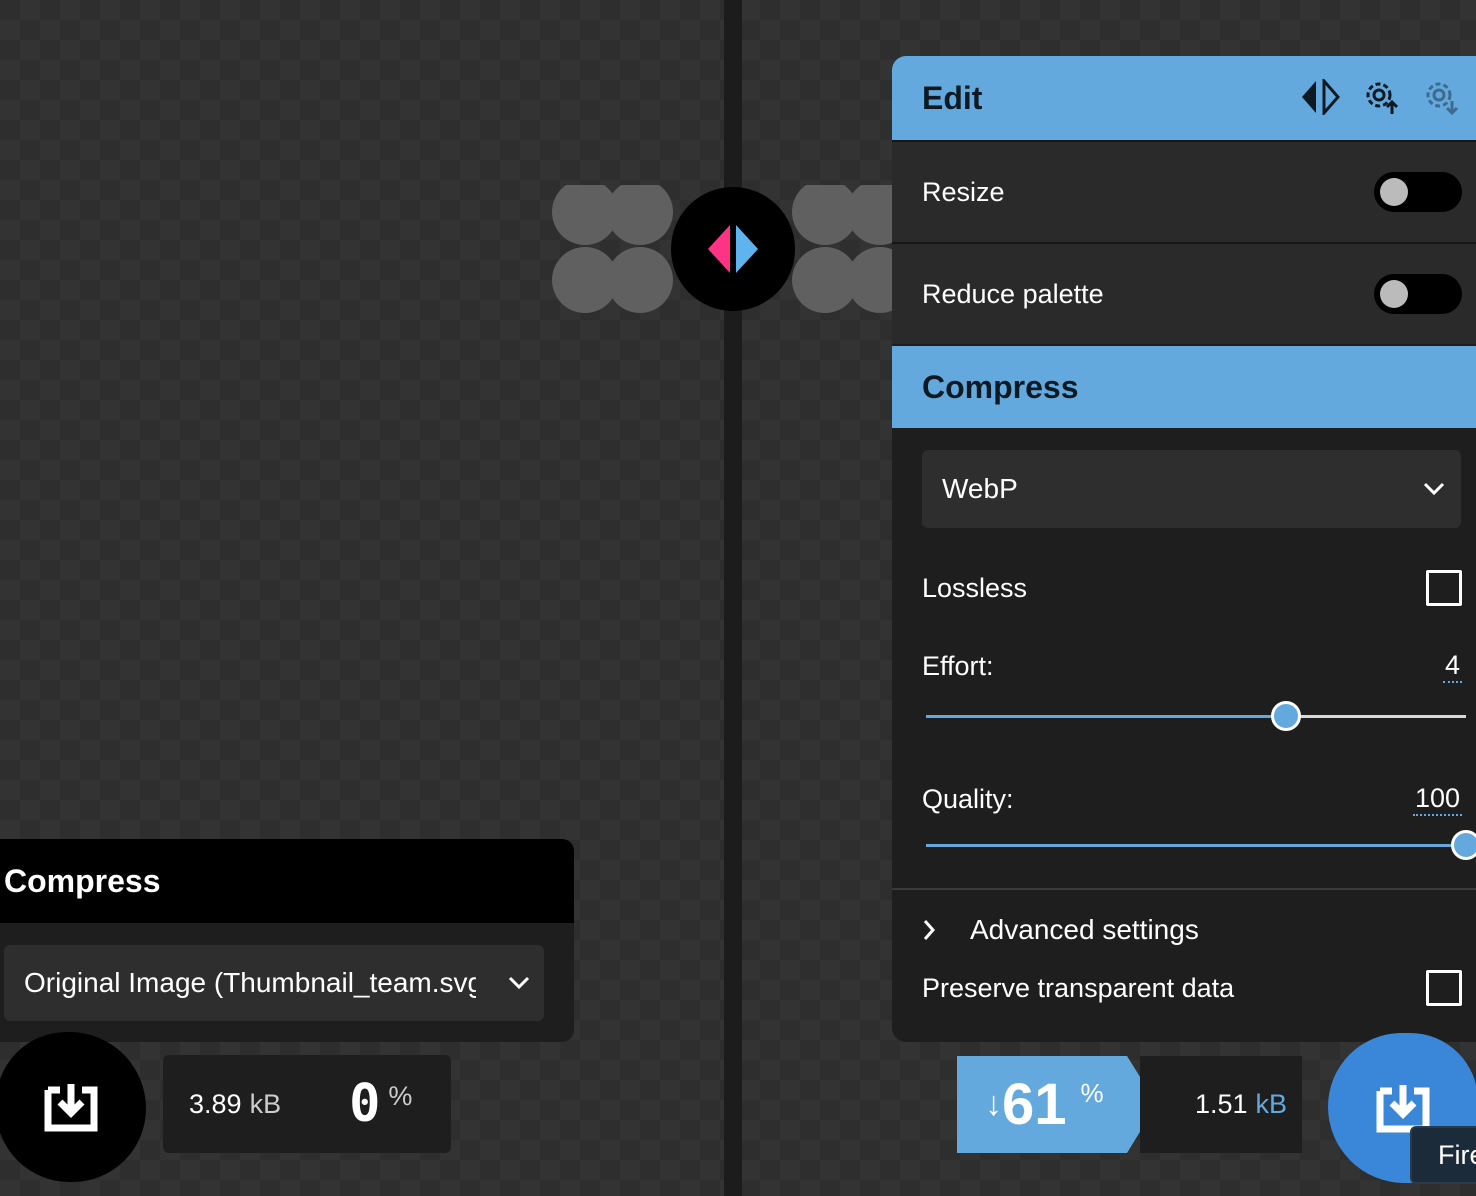  What do you see at coordinates (1184, 293) in the screenshot?
I see `reduce-palette-row: Reduce palette` at bounding box center [1184, 293].